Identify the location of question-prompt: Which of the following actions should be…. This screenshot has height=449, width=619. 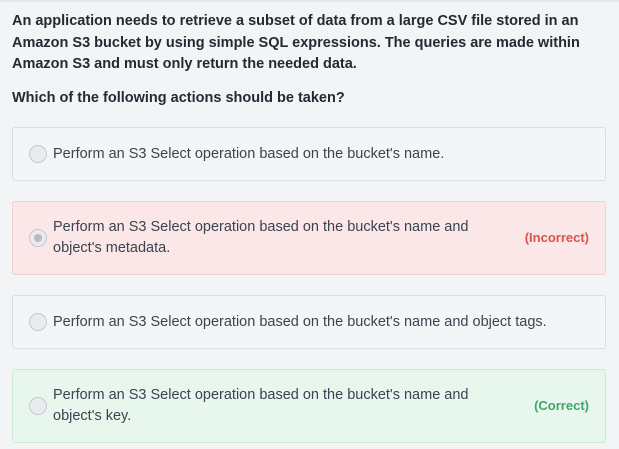
(178, 98).